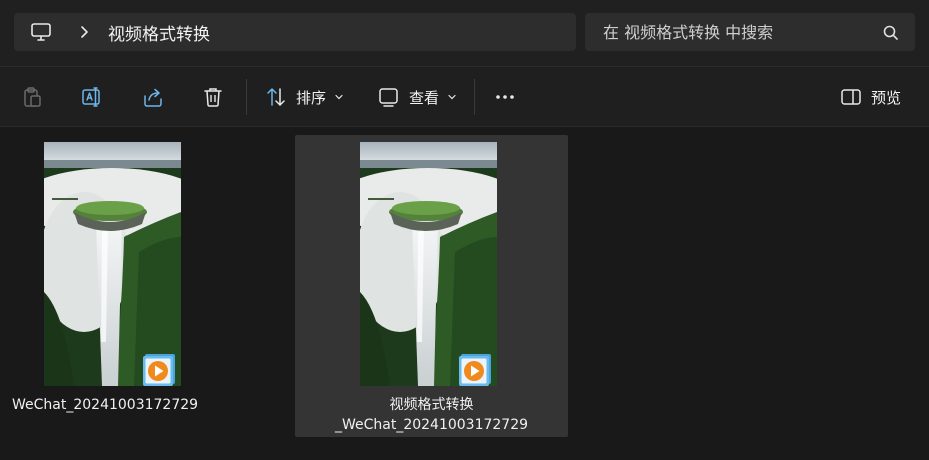 The width and height of the screenshot is (929, 460). Describe the element at coordinates (750, 32) in the screenshot. I see `search-input` at that location.